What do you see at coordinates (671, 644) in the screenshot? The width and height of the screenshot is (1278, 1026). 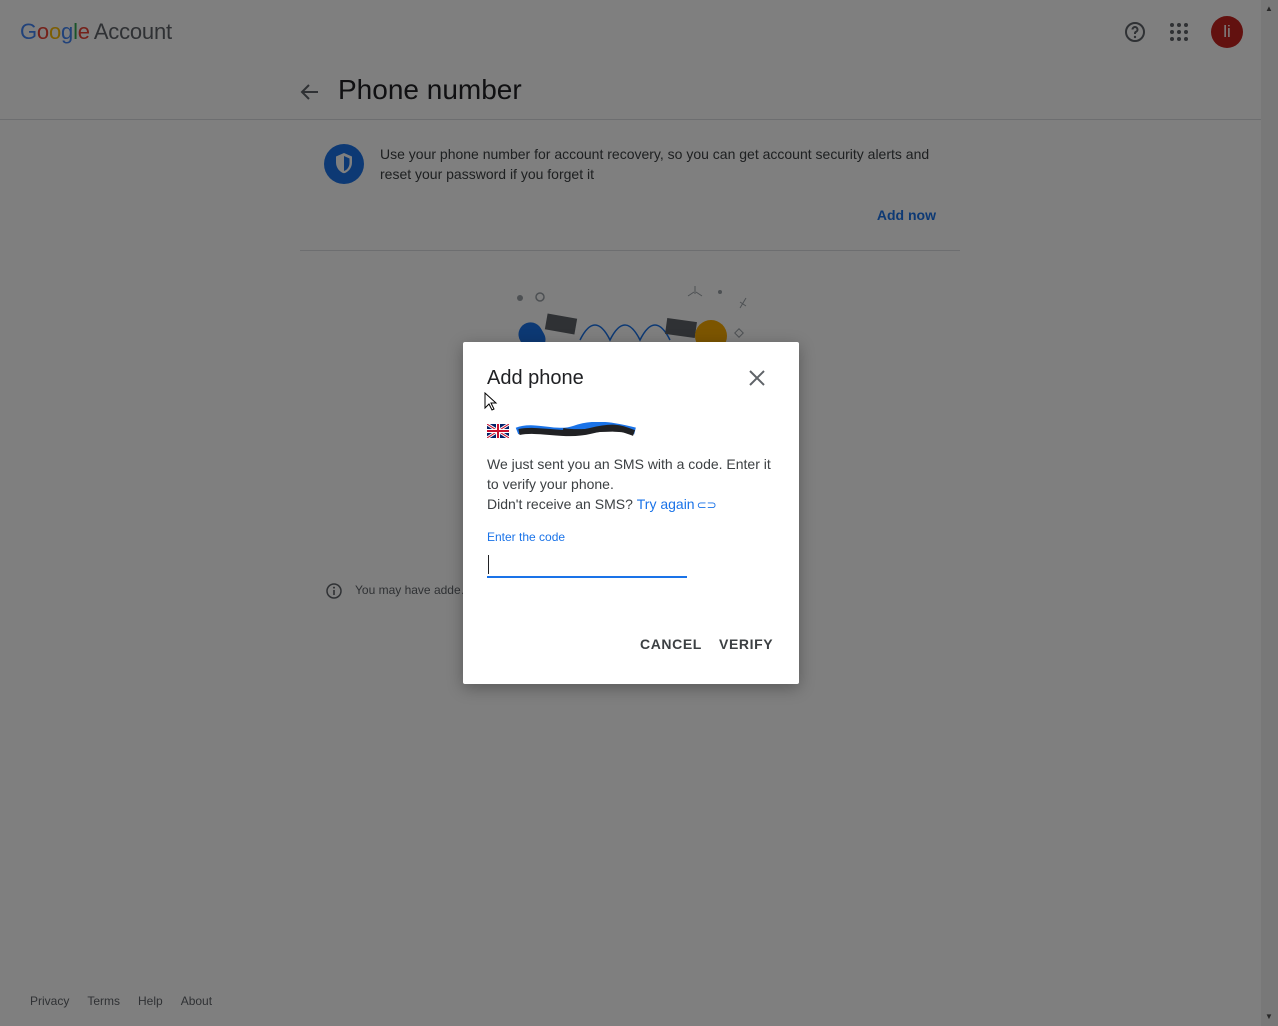 I see `cancel-button: CANCEL` at bounding box center [671, 644].